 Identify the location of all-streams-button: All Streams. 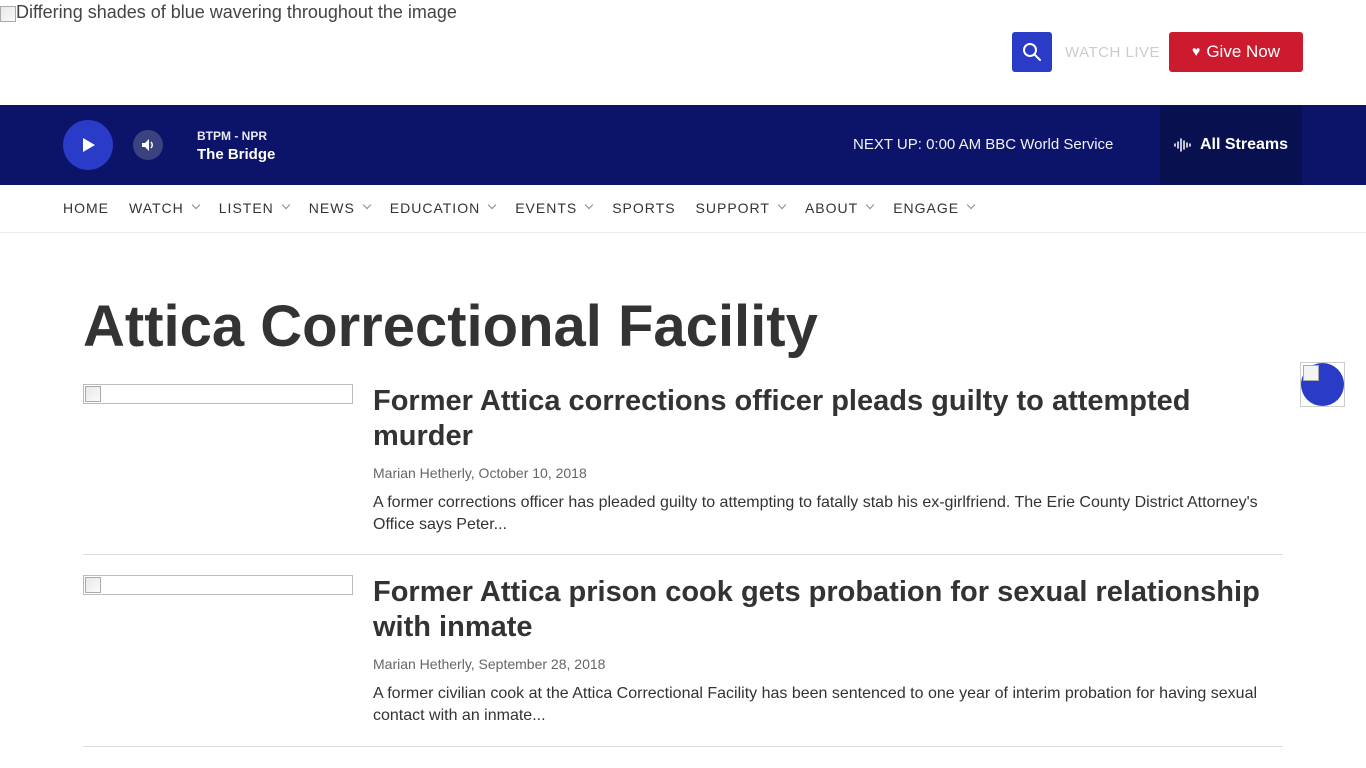
(1231, 145).